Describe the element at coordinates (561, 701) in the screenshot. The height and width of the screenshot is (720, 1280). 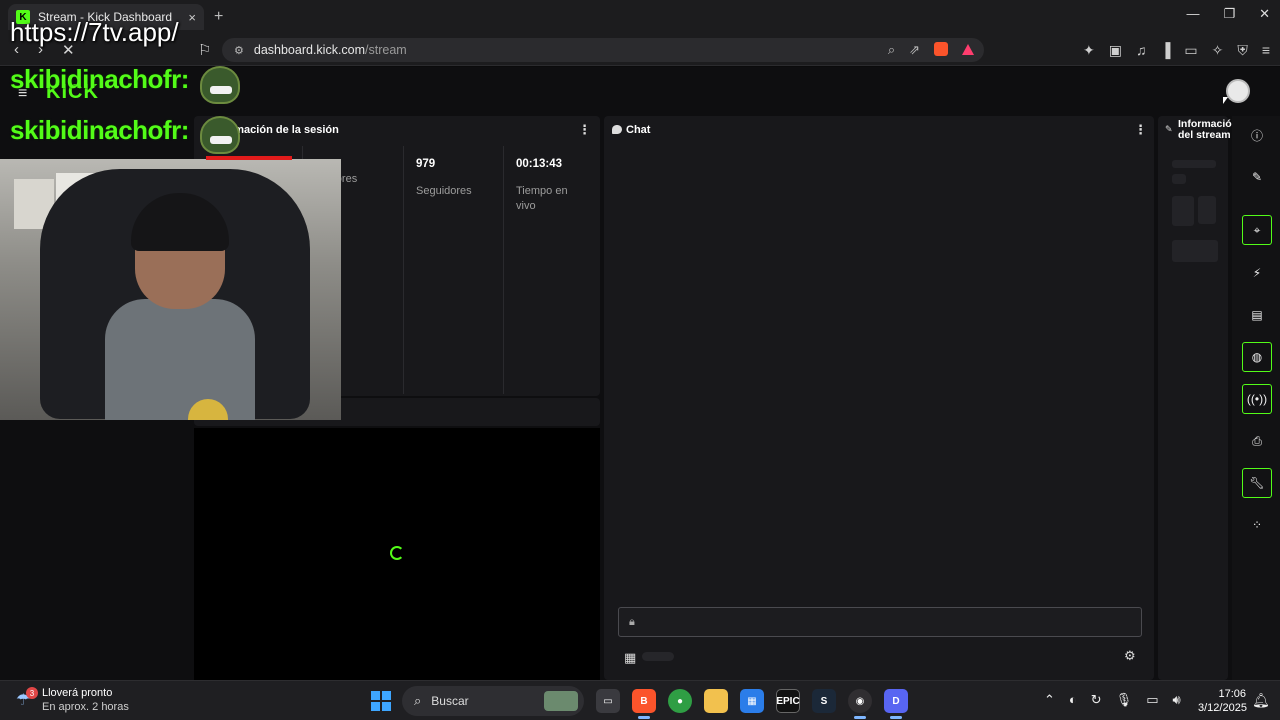
I see `search-highlight-image` at that location.